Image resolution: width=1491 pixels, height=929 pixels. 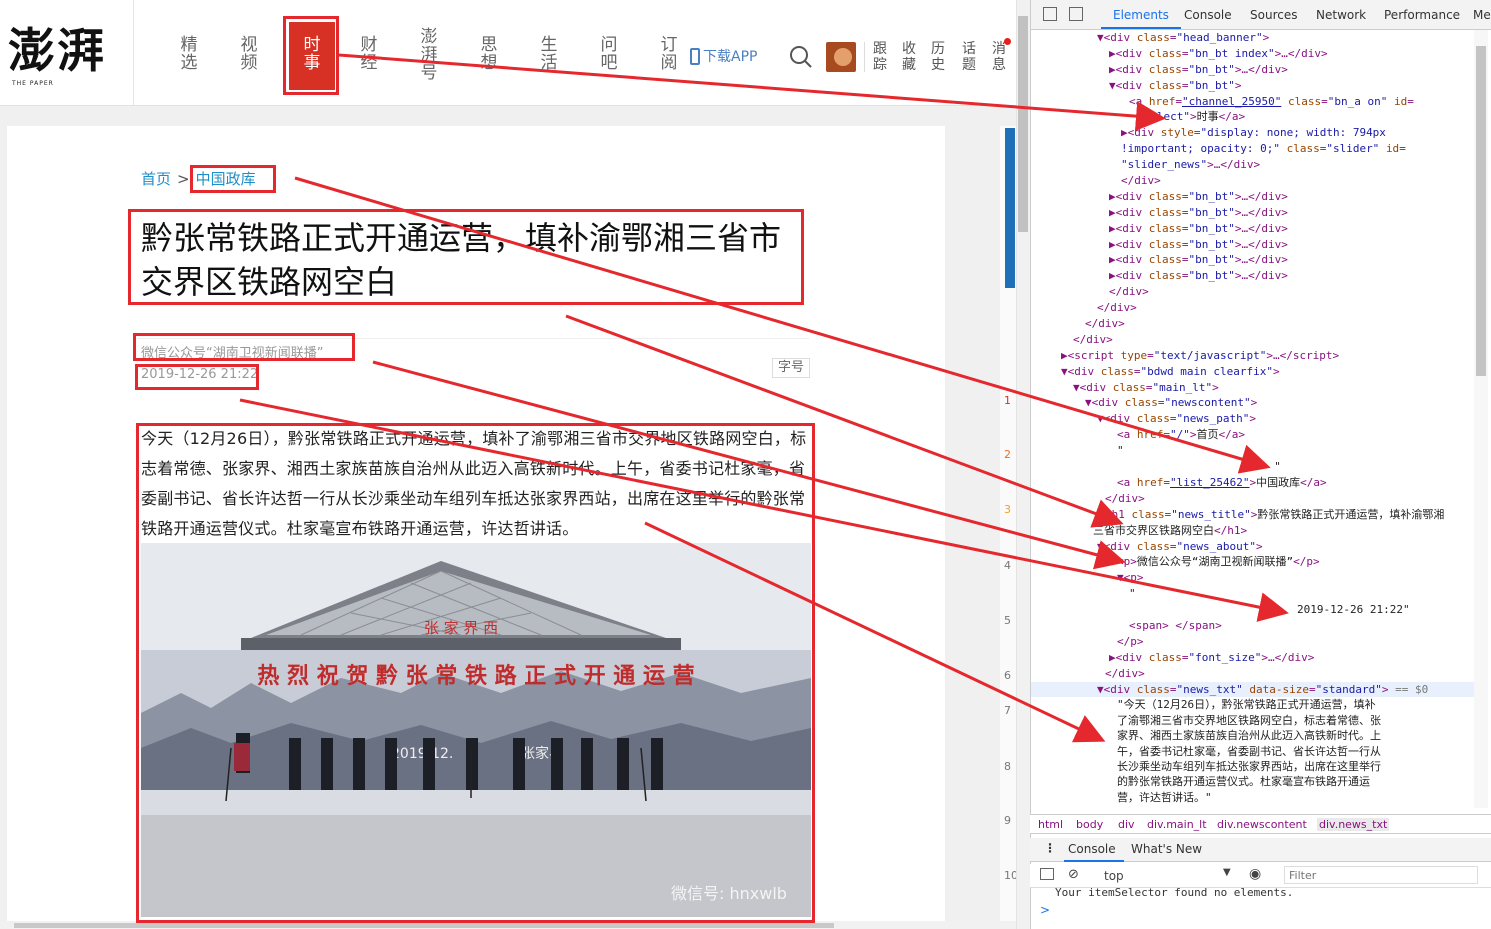 What do you see at coordinates (1023, 124) in the screenshot?
I see `page-scroll-thumb` at bounding box center [1023, 124].